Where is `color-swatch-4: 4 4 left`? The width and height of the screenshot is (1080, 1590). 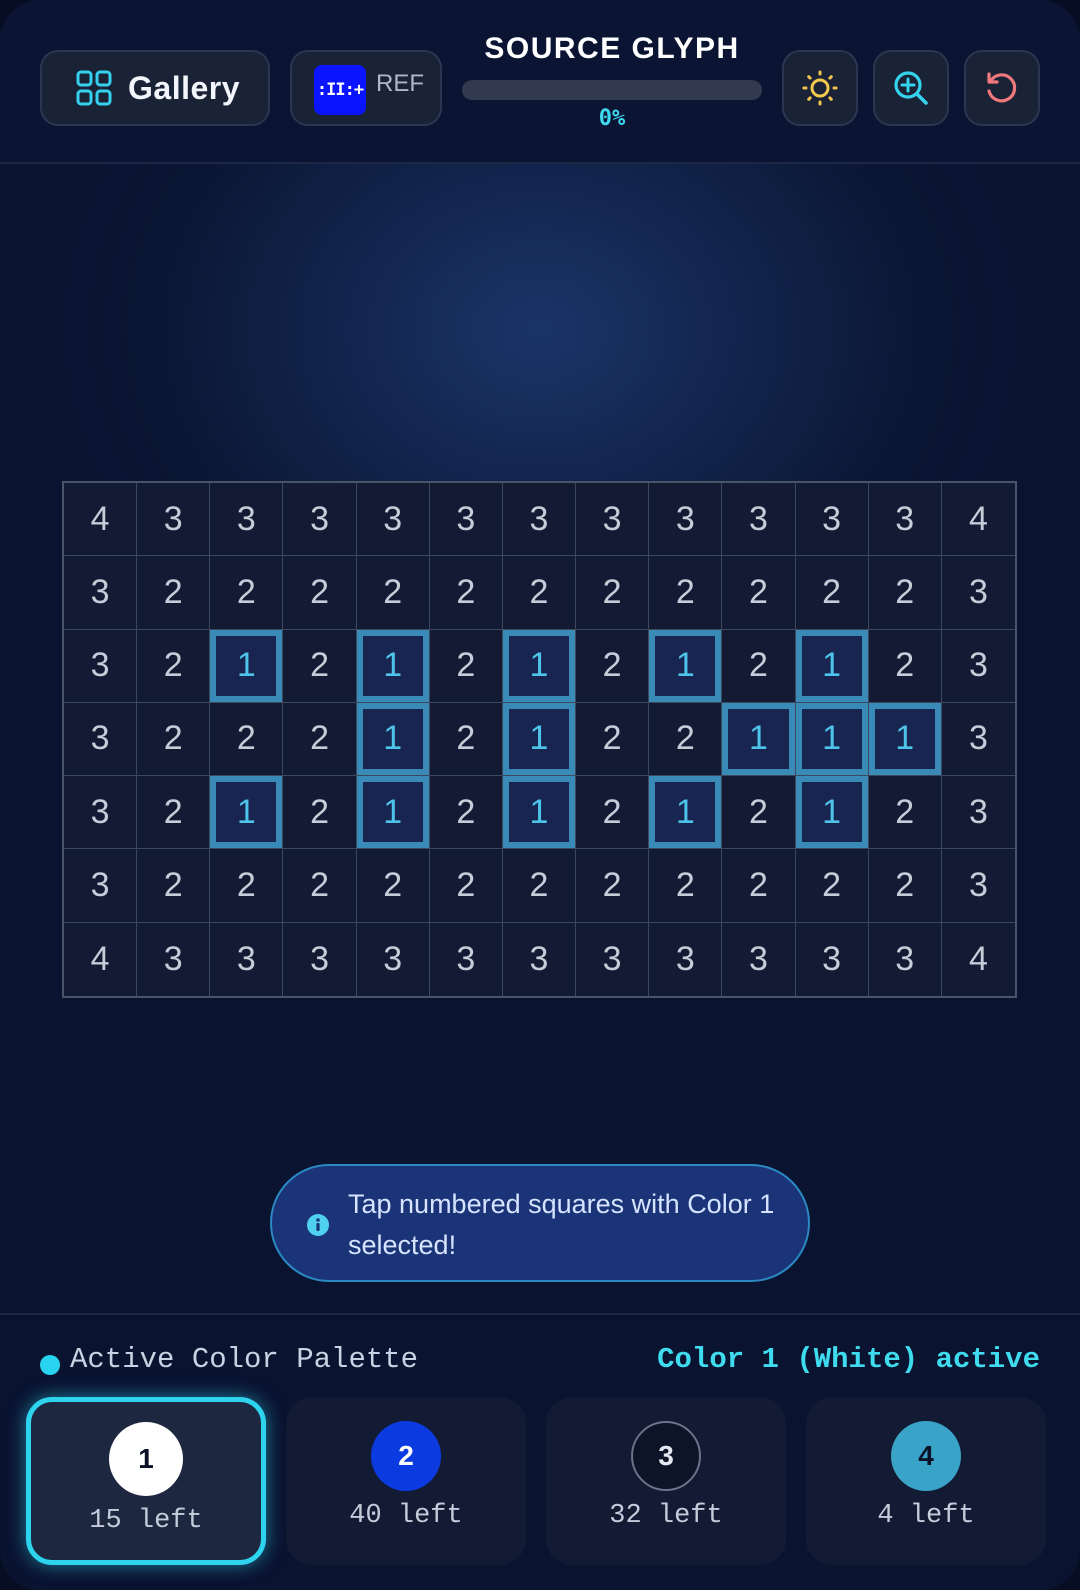 color-swatch-4: 4 4 left is located at coordinates (926, 1481).